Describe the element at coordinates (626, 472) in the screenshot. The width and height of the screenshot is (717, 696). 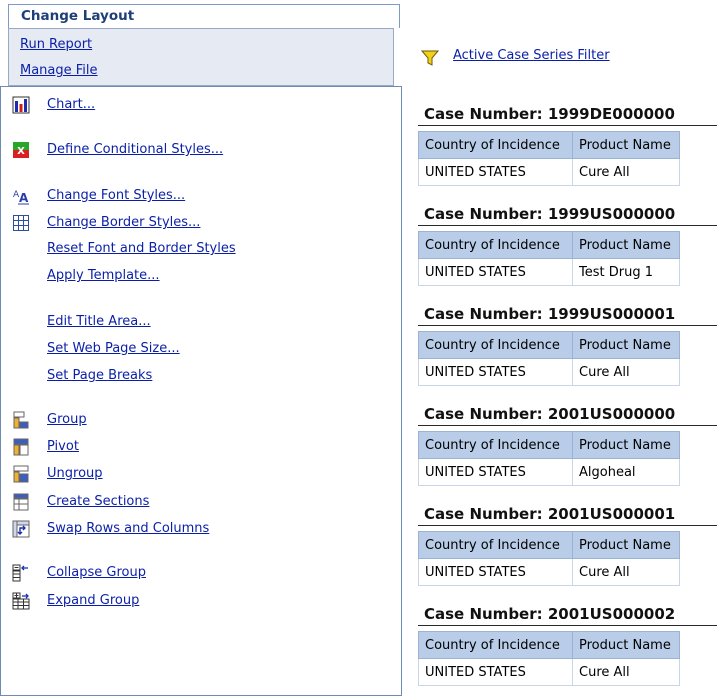
I see `cell-product: Algoheal` at that location.